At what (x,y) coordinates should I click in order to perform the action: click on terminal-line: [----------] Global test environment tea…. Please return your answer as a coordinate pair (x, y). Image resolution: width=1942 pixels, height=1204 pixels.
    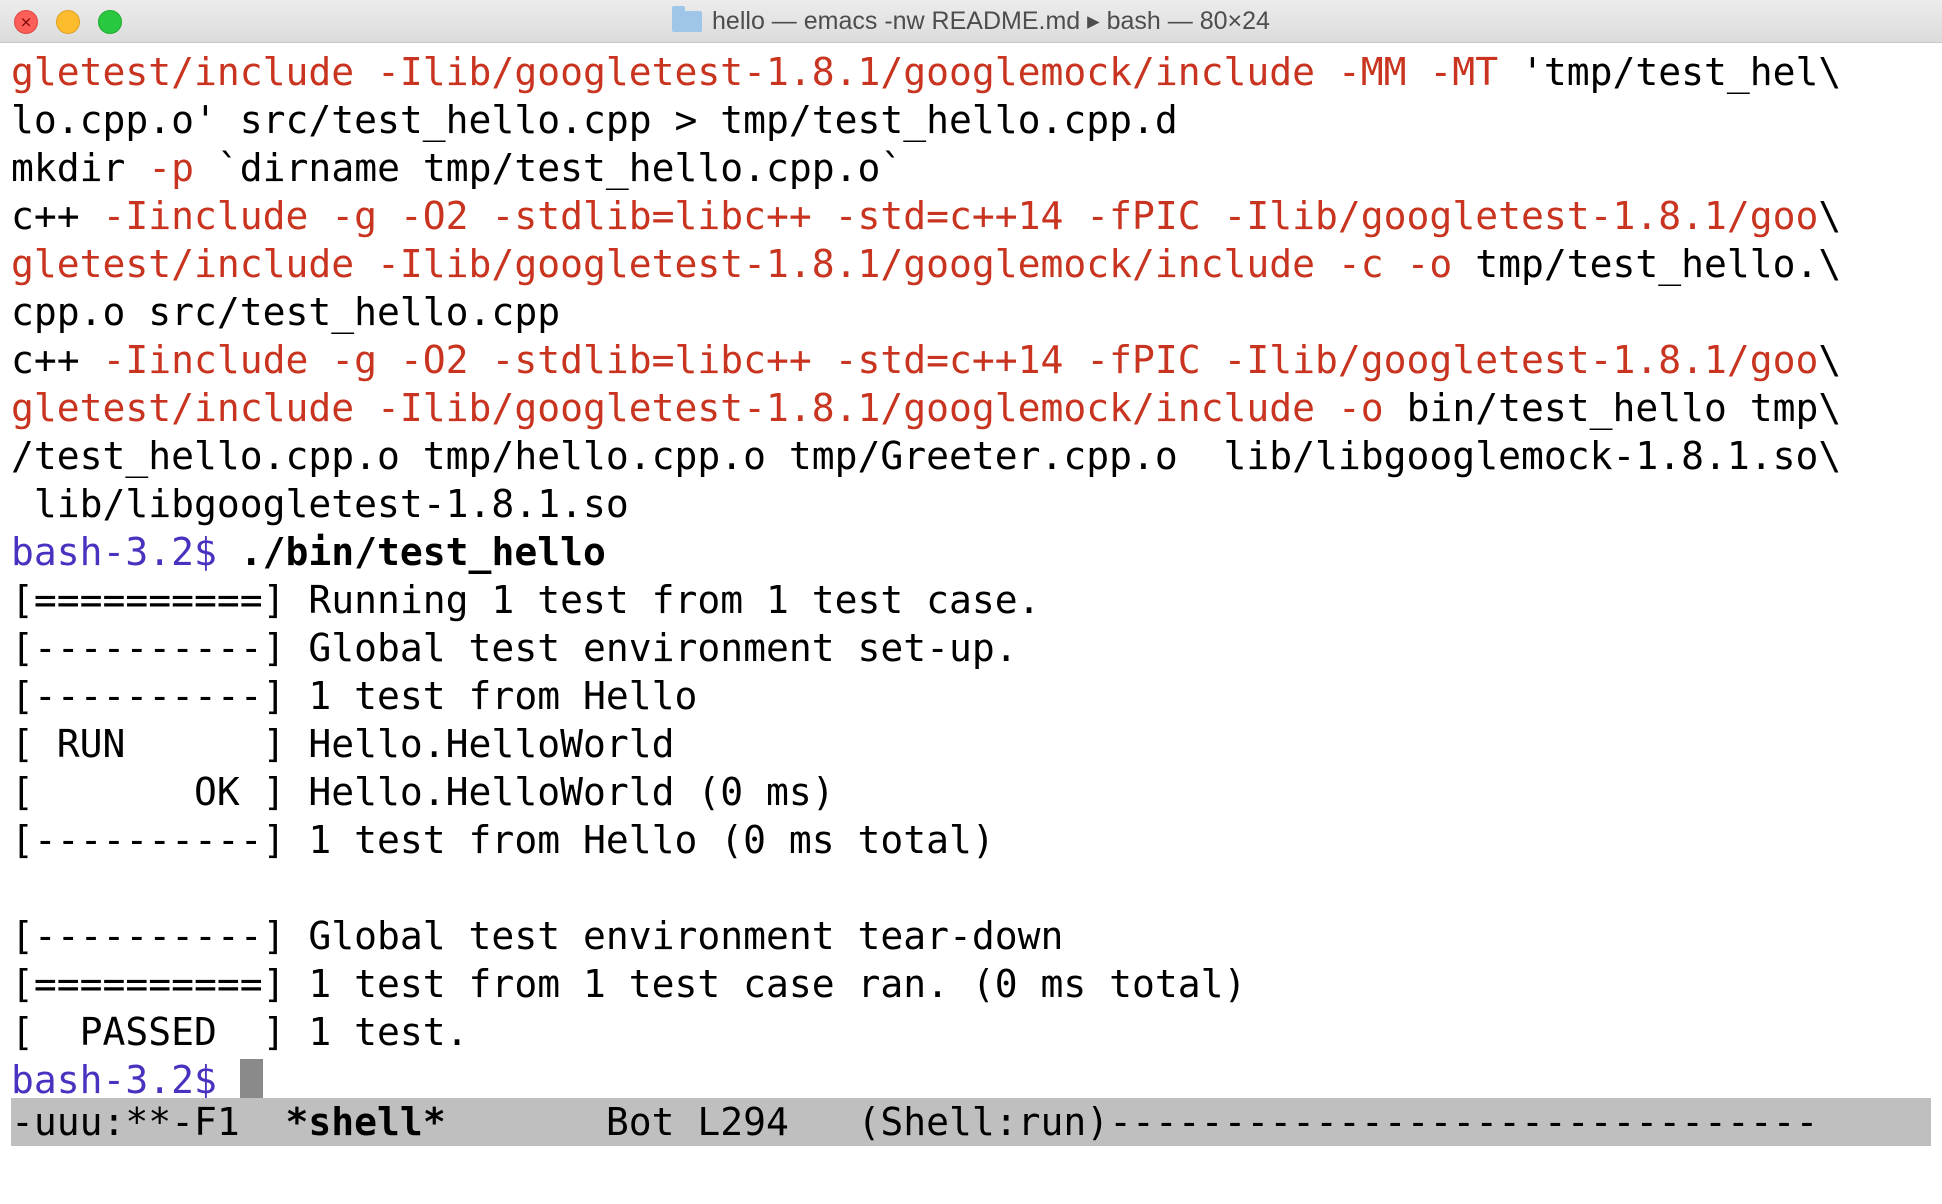
    Looking at the image, I should click on (971, 936).